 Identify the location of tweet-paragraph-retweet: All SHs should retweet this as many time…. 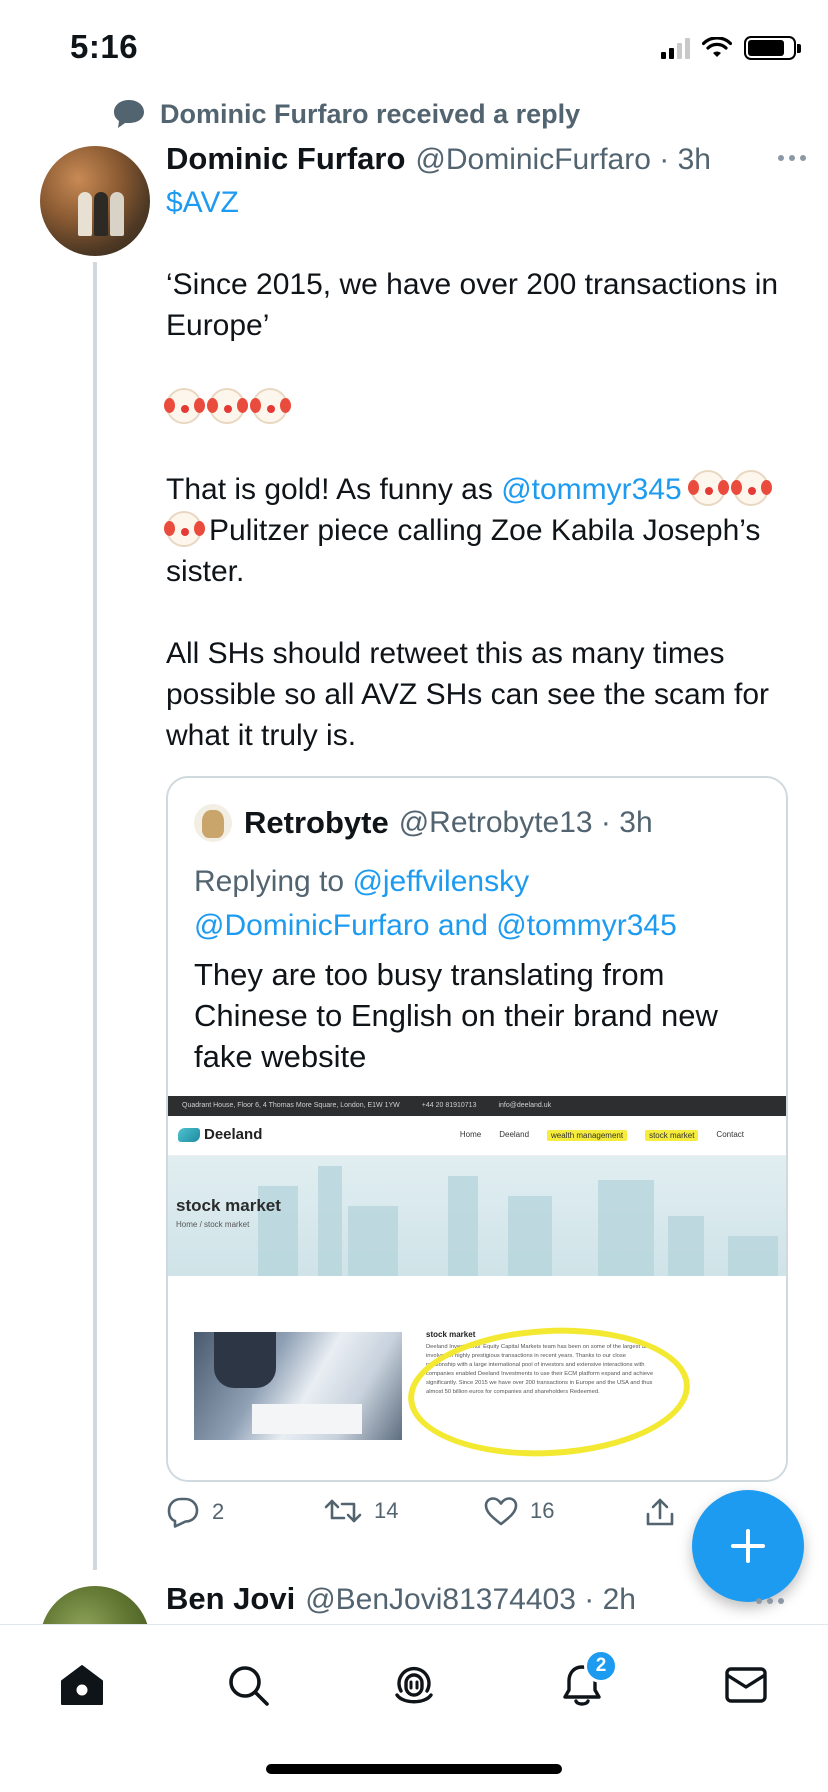
(468, 694).